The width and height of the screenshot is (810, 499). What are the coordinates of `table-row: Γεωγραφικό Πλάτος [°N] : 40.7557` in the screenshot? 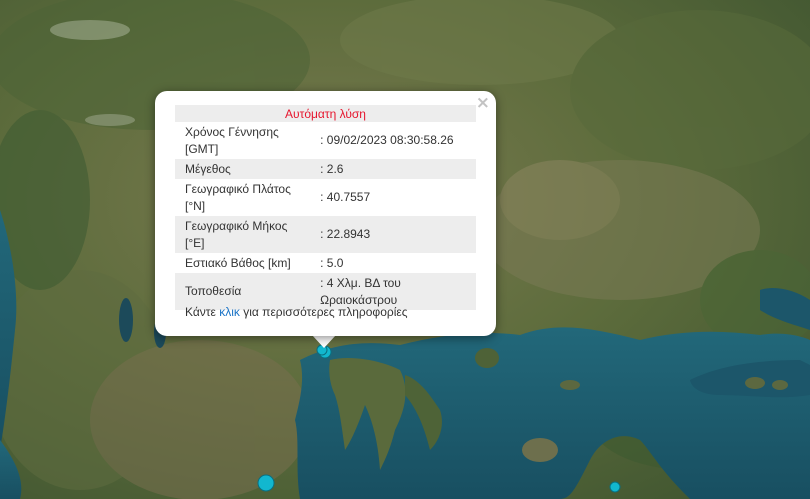 It's located at (325, 197).